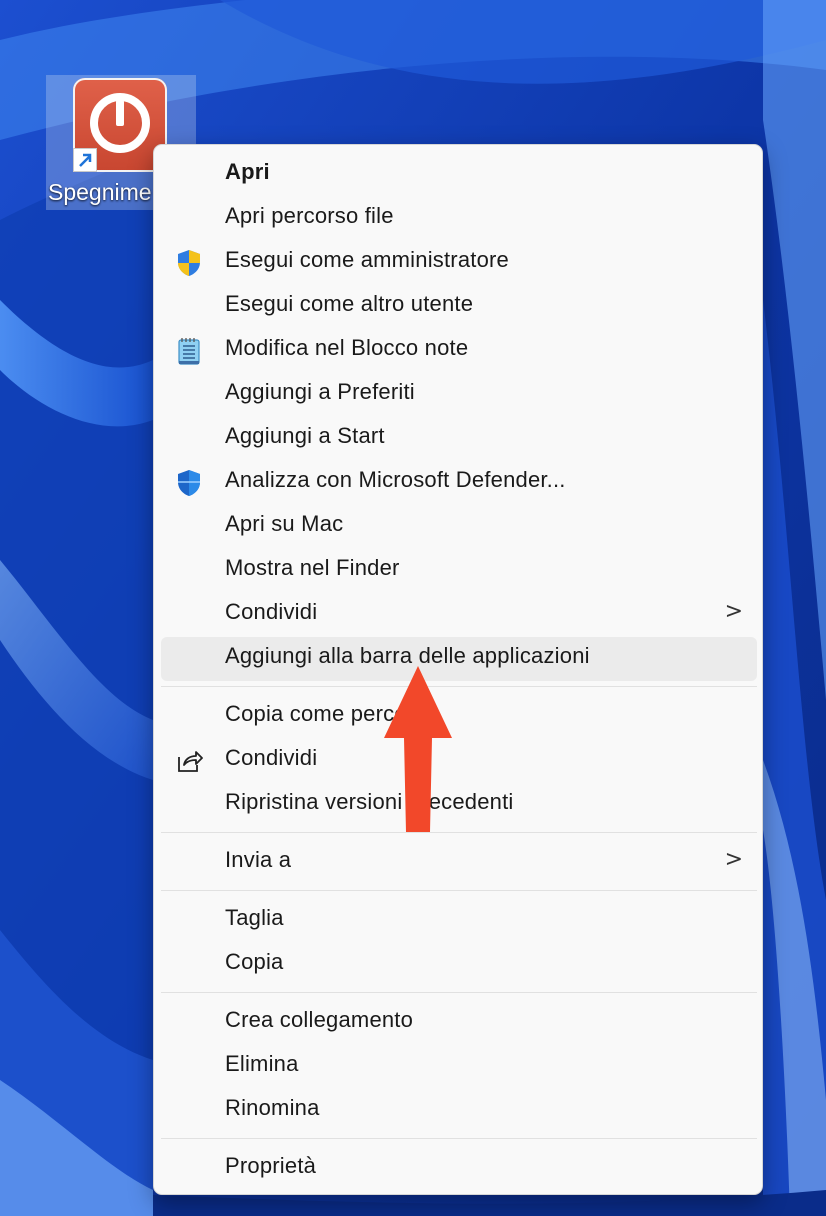 The height and width of the screenshot is (1216, 826). Describe the element at coordinates (459, 1067) in the screenshot. I see `menu-item-delete: Elimina` at that location.